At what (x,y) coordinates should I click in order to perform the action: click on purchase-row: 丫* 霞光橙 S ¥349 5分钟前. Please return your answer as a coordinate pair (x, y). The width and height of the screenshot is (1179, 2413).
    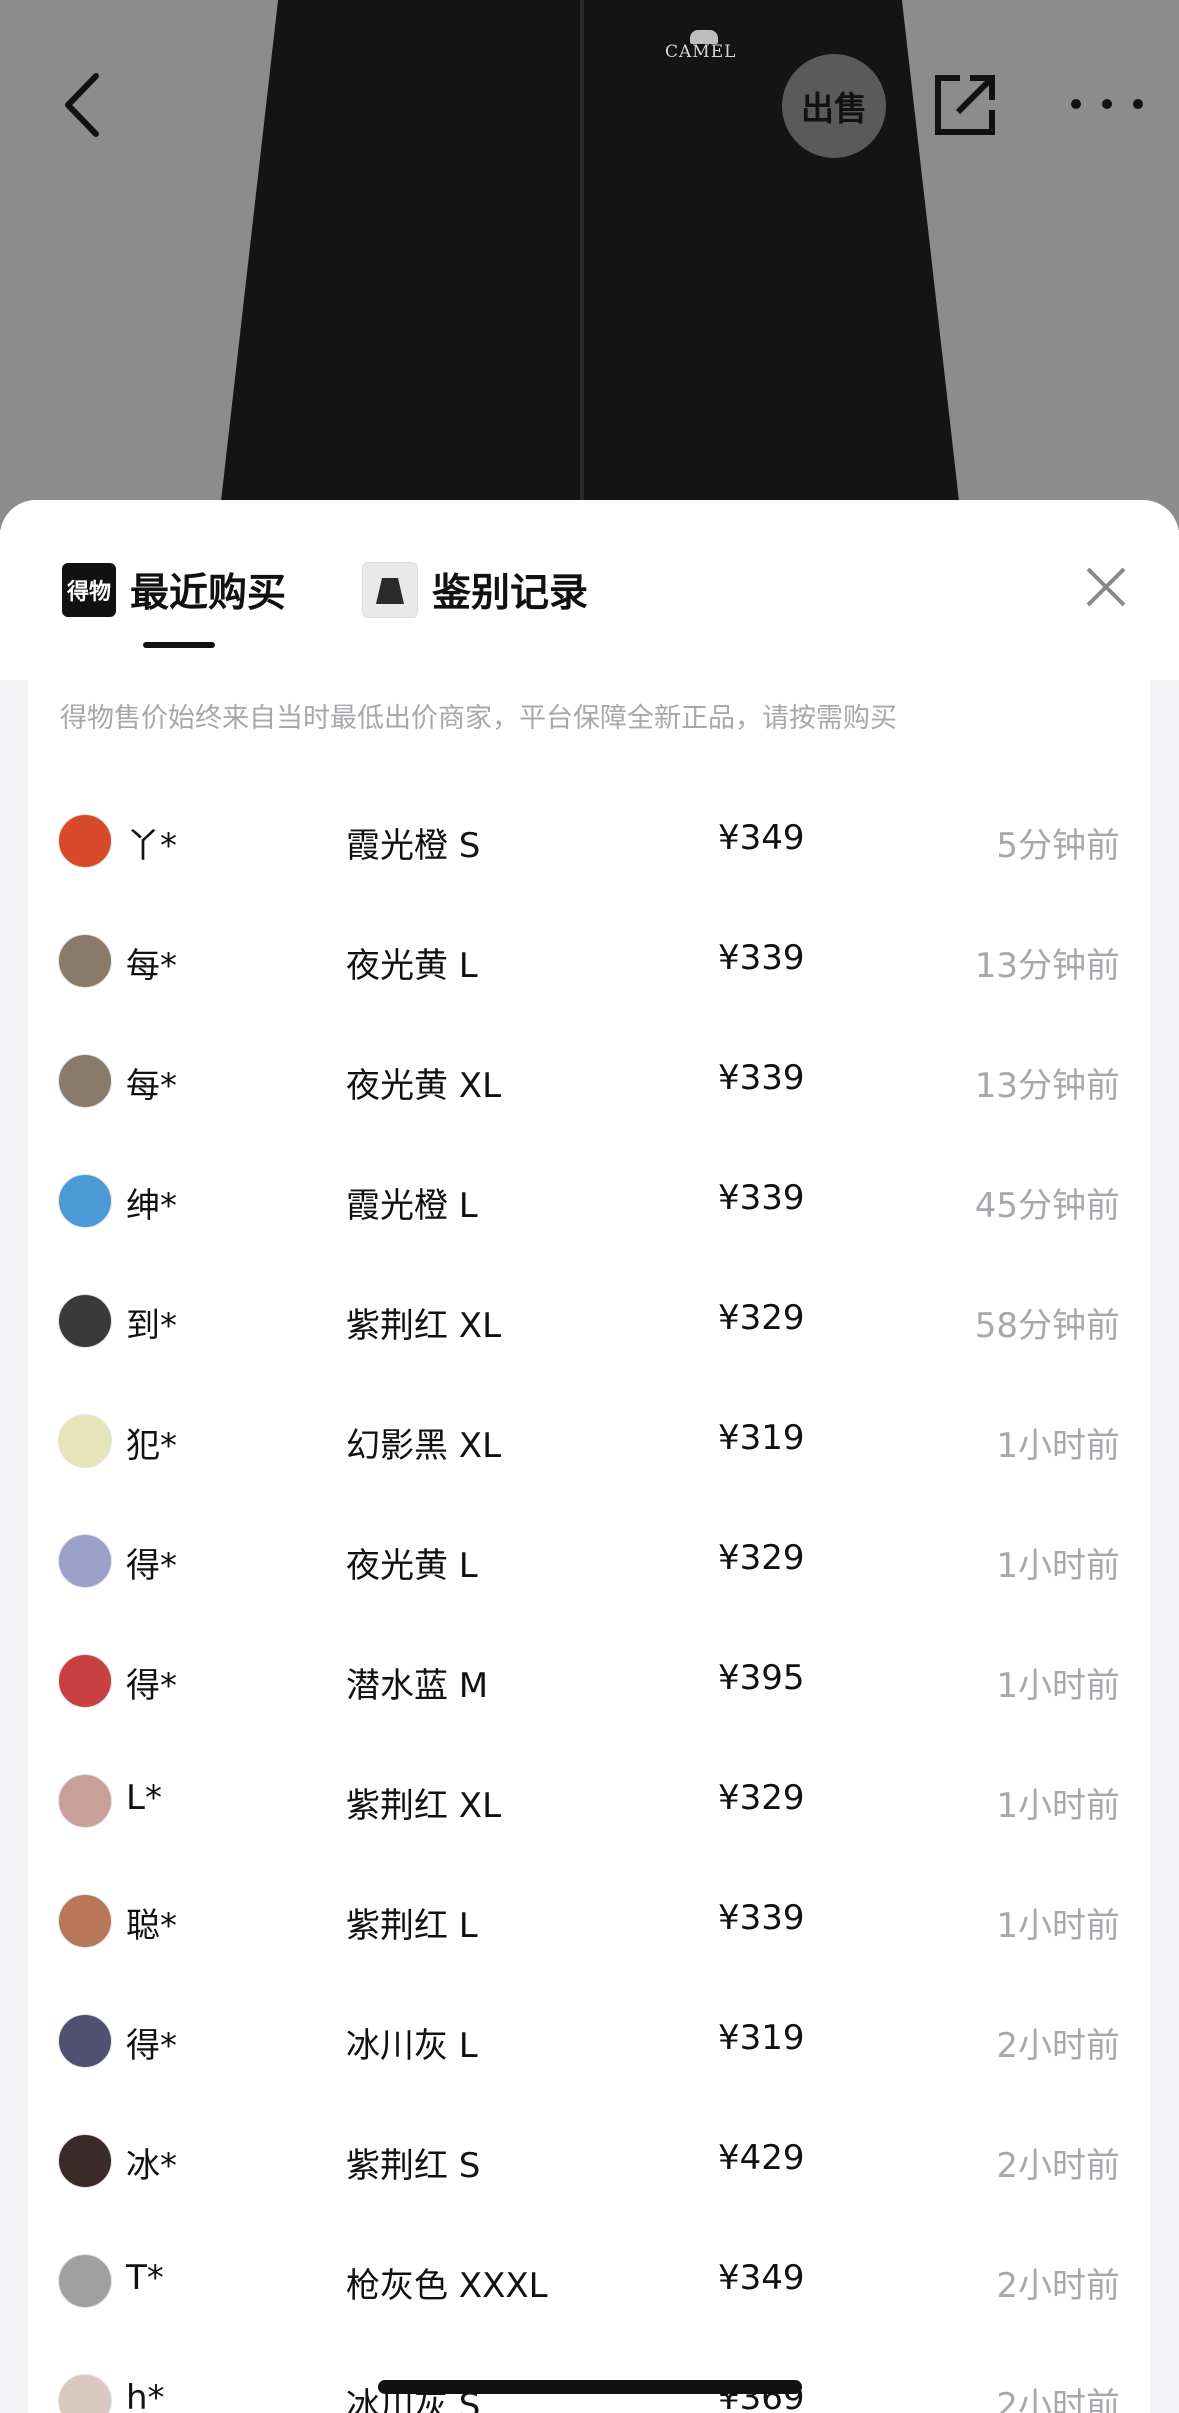
    Looking at the image, I should click on (589, 842).